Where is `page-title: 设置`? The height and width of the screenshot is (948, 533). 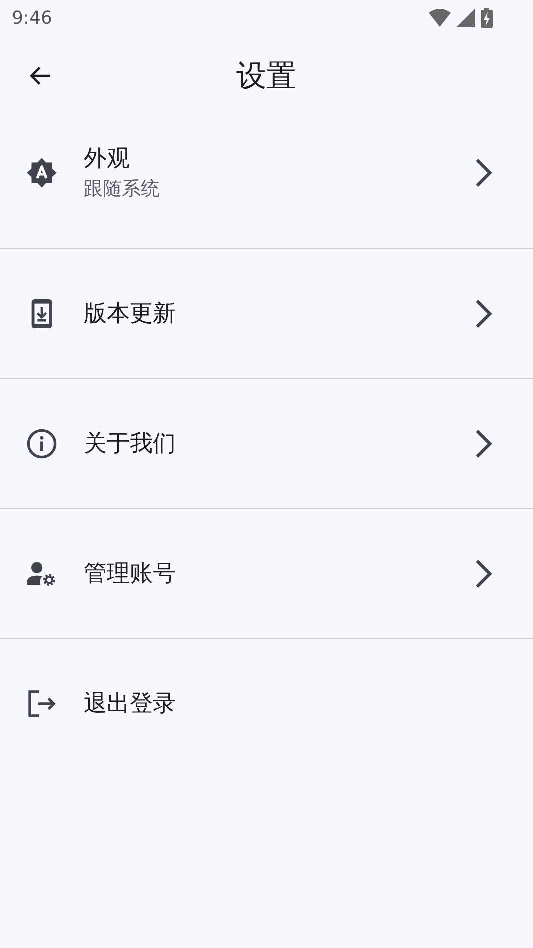 page-title: 设置 is located at coordinates (266, 77).